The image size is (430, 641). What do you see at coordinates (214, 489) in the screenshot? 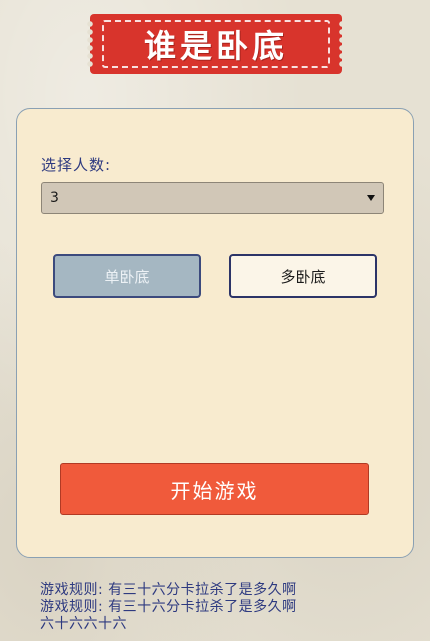
I see `start-game-button: 开始游戏` at bounding box center [214, 489].